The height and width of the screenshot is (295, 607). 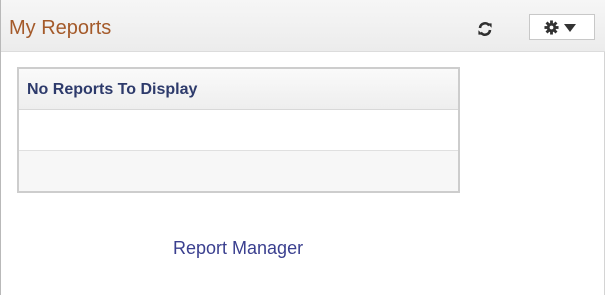 What do you see at coordinates (562, 27) in the screenshot?
I see `pagelet-options-button` at bounding box center [562, 27].